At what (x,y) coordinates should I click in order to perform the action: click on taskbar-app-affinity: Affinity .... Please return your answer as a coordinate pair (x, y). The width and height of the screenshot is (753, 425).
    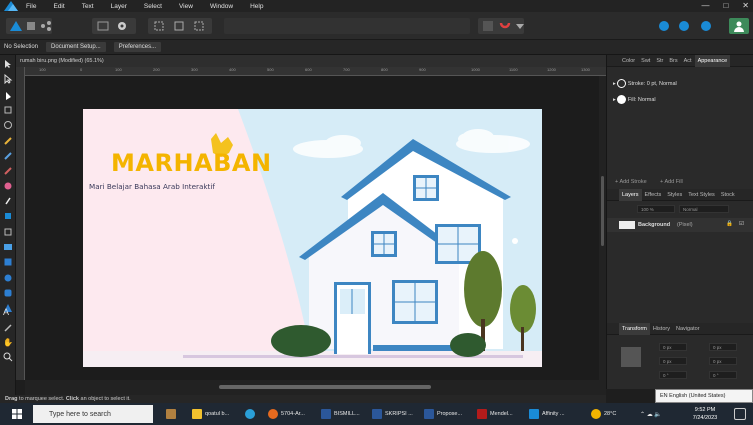
    Looking at the image, I should click on (547, 414).